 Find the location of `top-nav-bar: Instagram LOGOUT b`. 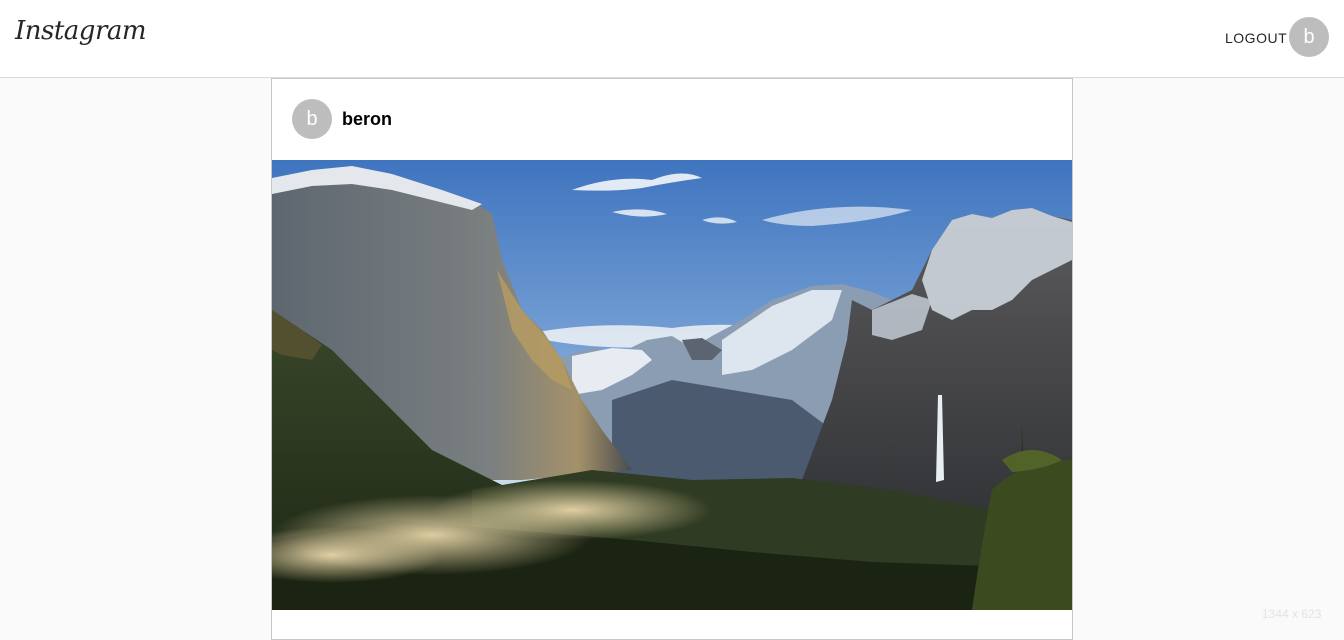

top-nav-bar: Instagram LOGOUT b is located at coordinates (672, 39).